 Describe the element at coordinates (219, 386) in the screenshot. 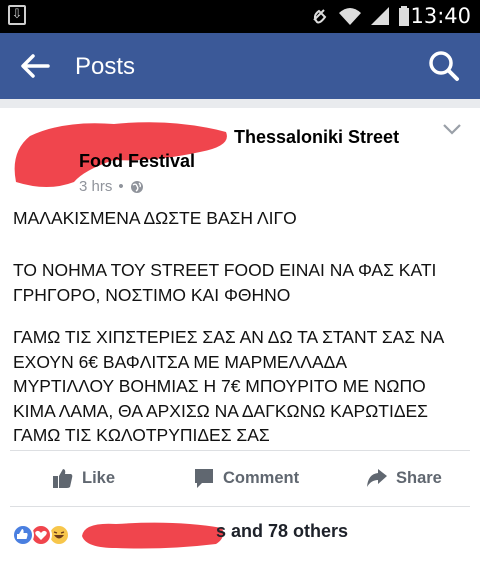

I see `post-text-line: ΜΥΡΤΙΛΛΟΥ ΒΟΗΜΙΑΣ Η 7€ ΜΠΟΥΡΙΤΟ ΜΕ ΝΩΠΟ` at that location.